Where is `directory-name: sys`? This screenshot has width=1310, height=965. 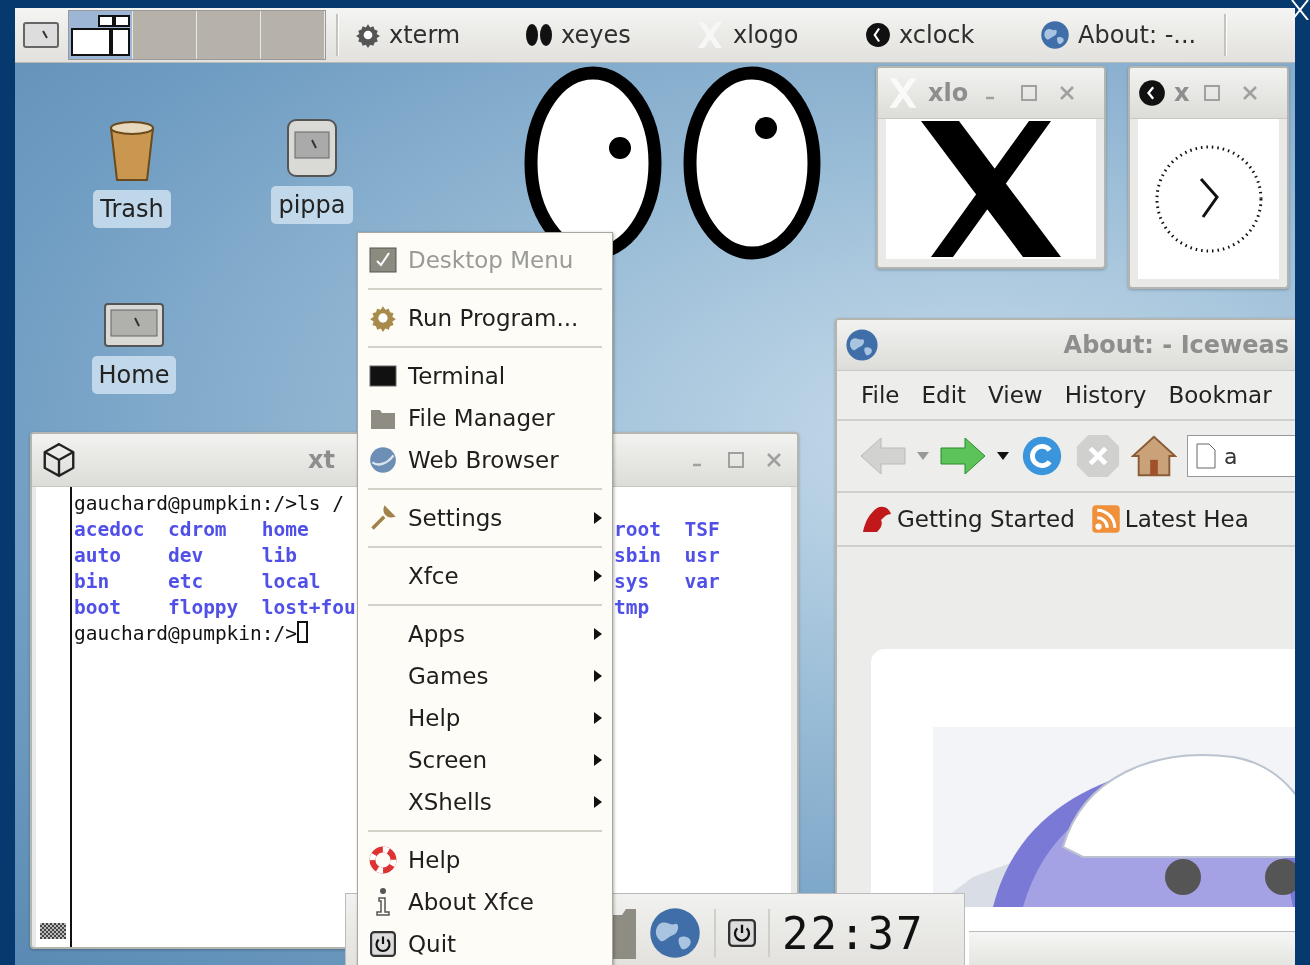 directory-name: sys is located at coordinates (632, 582).